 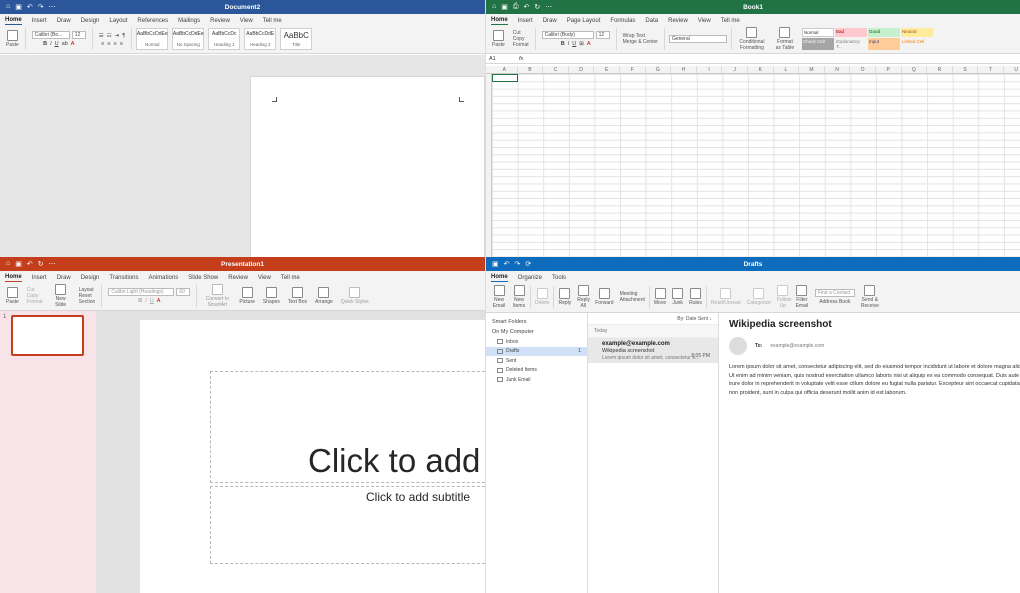 I want to click on new-email-button: New Email, so click(x=499, y=297).